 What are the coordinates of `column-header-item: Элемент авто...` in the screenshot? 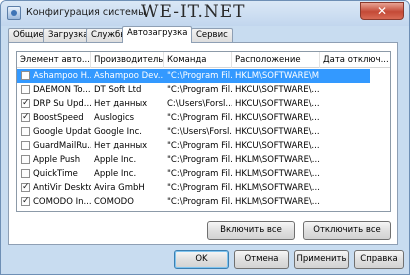 It's located at (54, 60).